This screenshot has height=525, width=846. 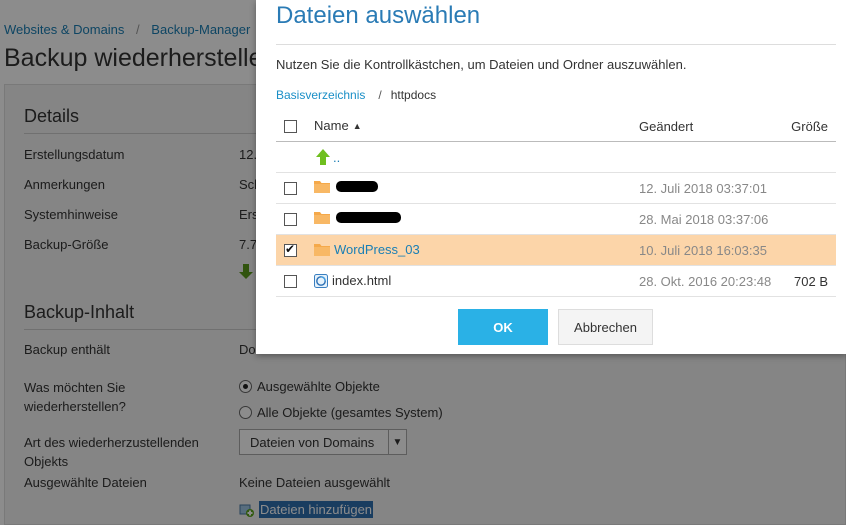 I want to click on dialog-title-divider, so click(x=556, y=44).